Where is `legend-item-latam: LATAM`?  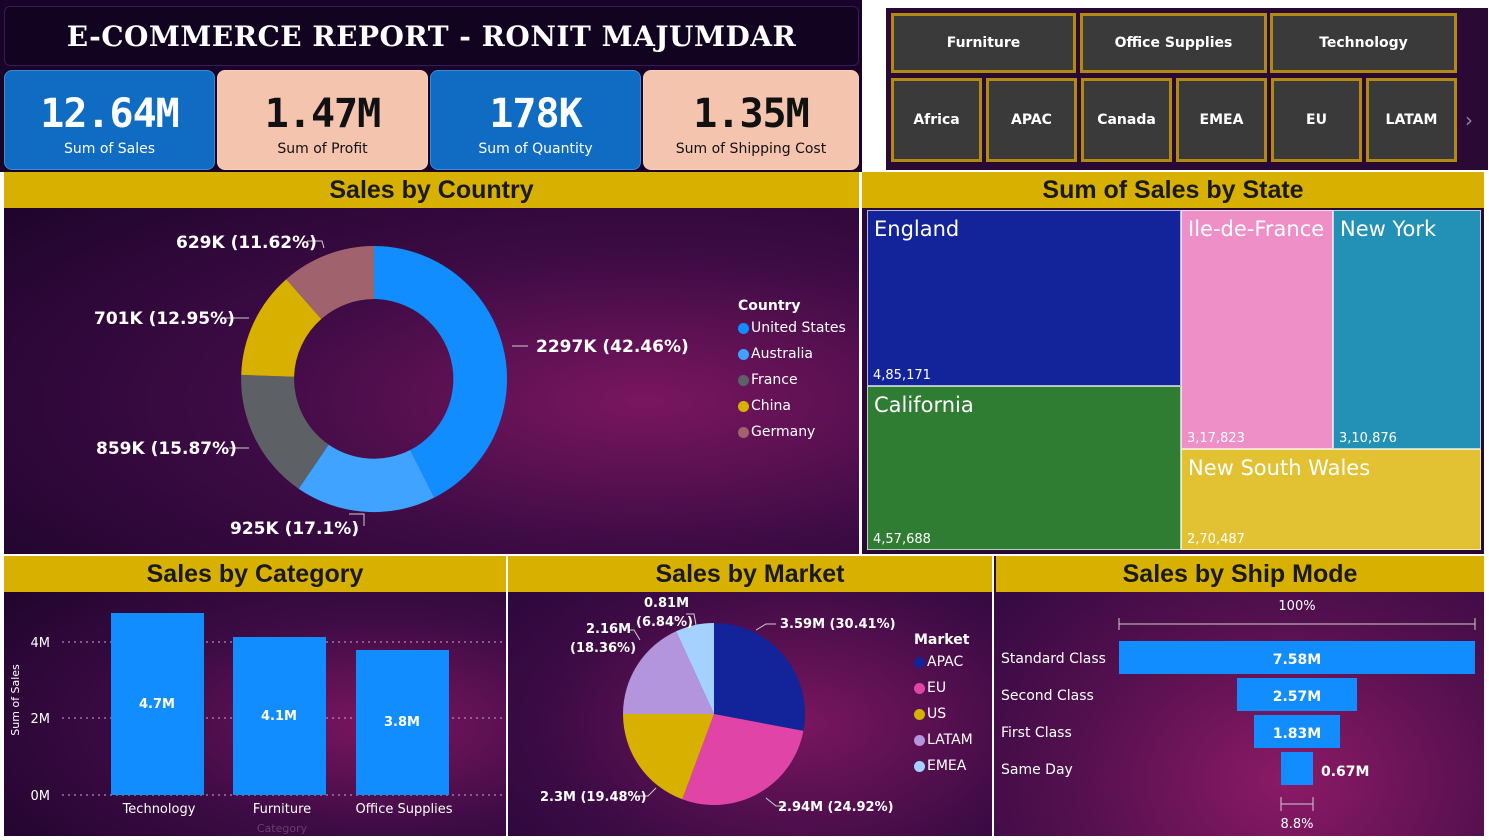
legend-item-latam: LATAM is located at coordinates (943, 740).